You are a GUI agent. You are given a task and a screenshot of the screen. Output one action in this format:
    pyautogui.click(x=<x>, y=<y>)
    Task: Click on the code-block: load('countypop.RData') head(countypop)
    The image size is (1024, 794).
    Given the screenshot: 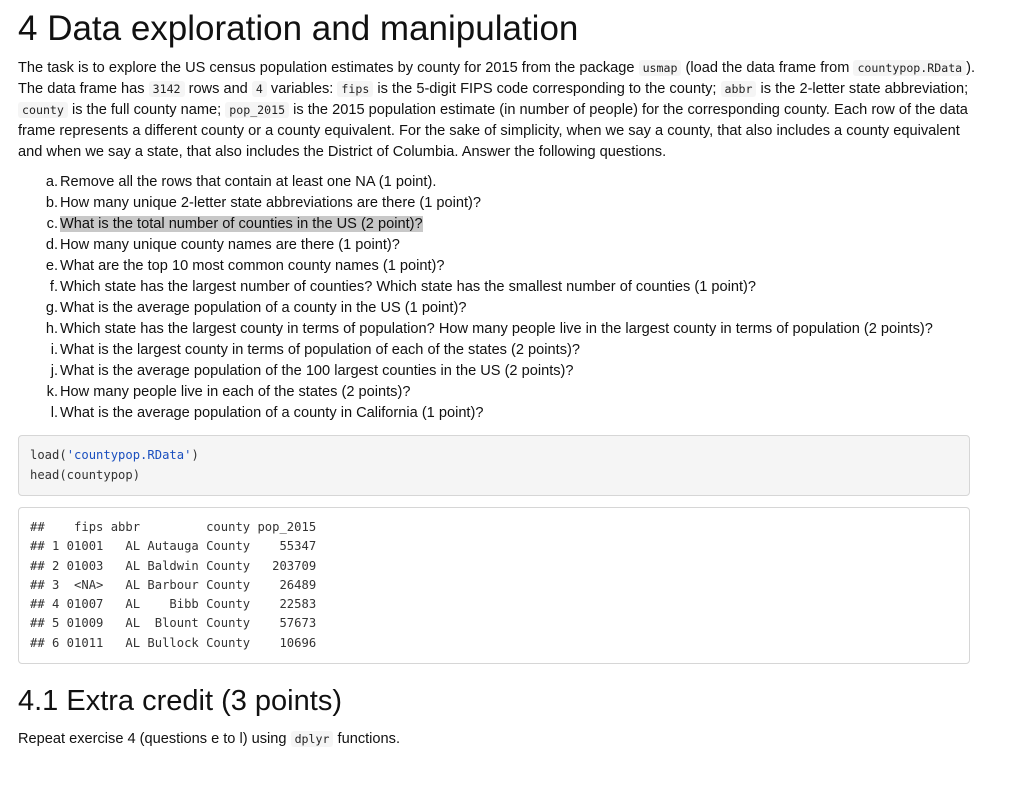 What is the action you would take?
    pyautogui.click(x=494, y=465)
    